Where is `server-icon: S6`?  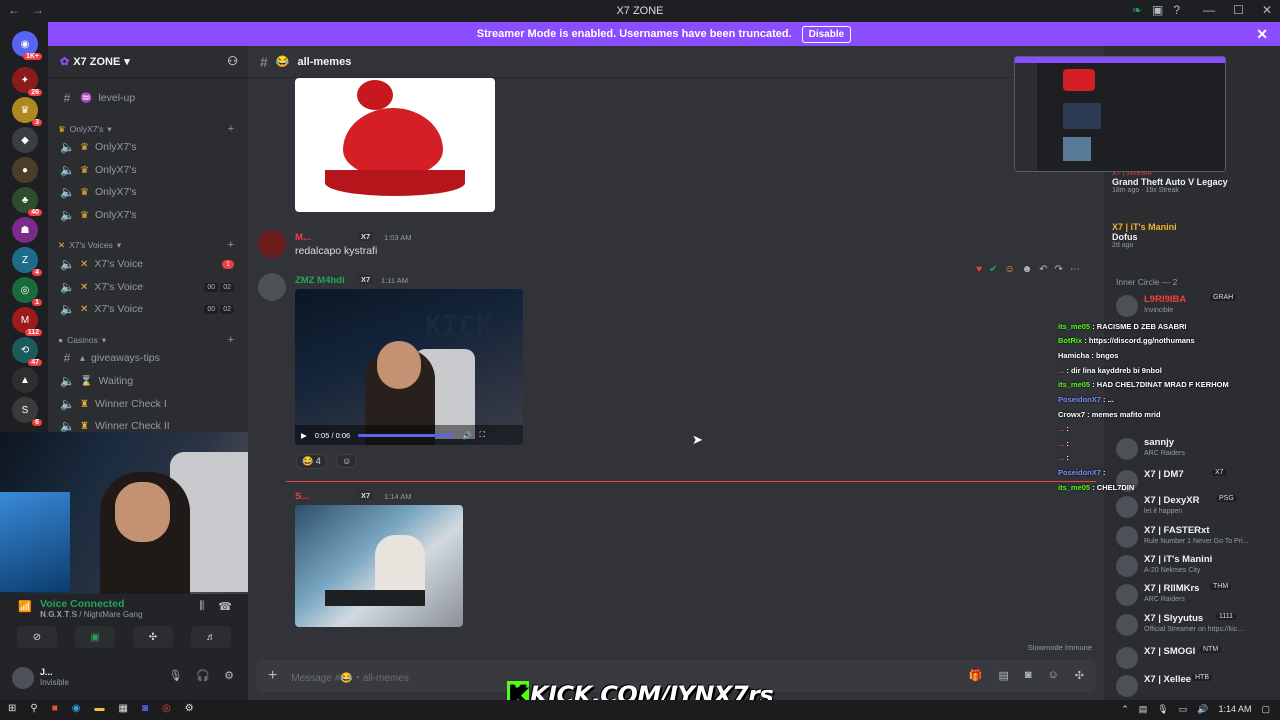
server-icon: S6 is located at coordinates (27, 411).